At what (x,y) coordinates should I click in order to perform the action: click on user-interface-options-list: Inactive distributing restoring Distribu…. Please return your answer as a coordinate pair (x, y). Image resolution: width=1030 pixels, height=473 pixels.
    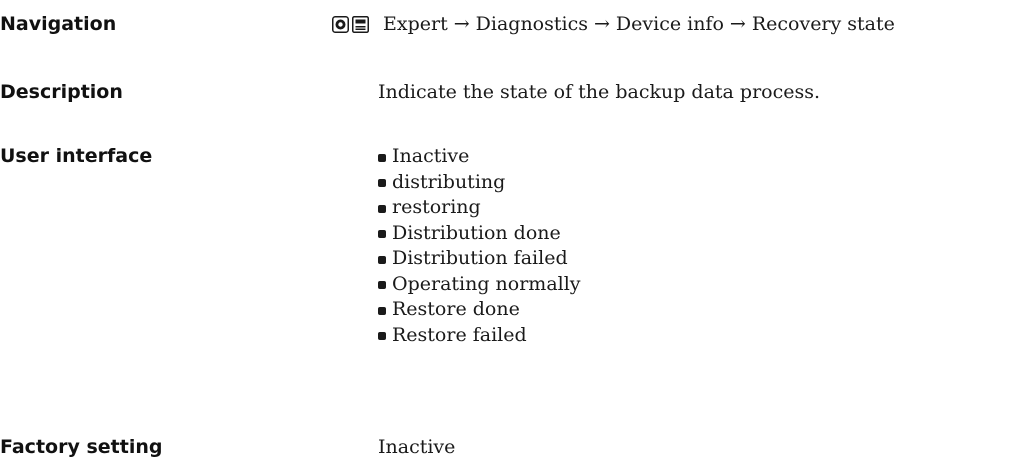
    Looking at the image, I should click on (479, 246).